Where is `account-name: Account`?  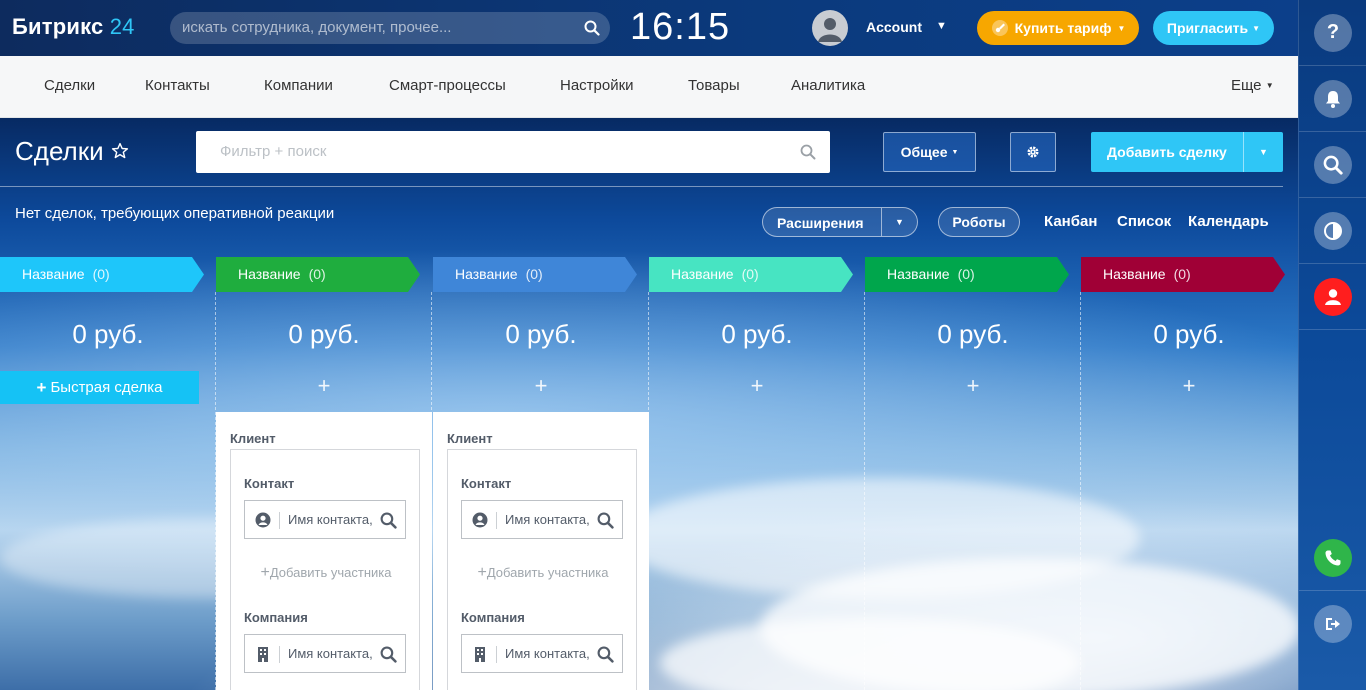 account-name: Account is located at coordinates (894, 27).